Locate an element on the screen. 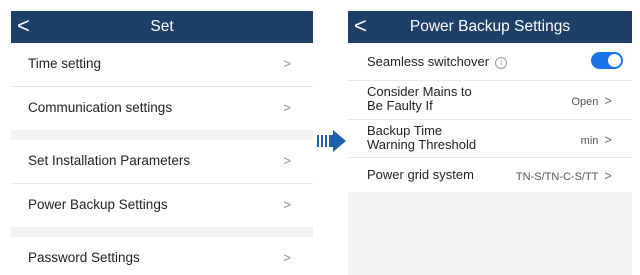 The image size is (640, 275). settings-group-3: Password Settings > is located at coordinates (162, 256).